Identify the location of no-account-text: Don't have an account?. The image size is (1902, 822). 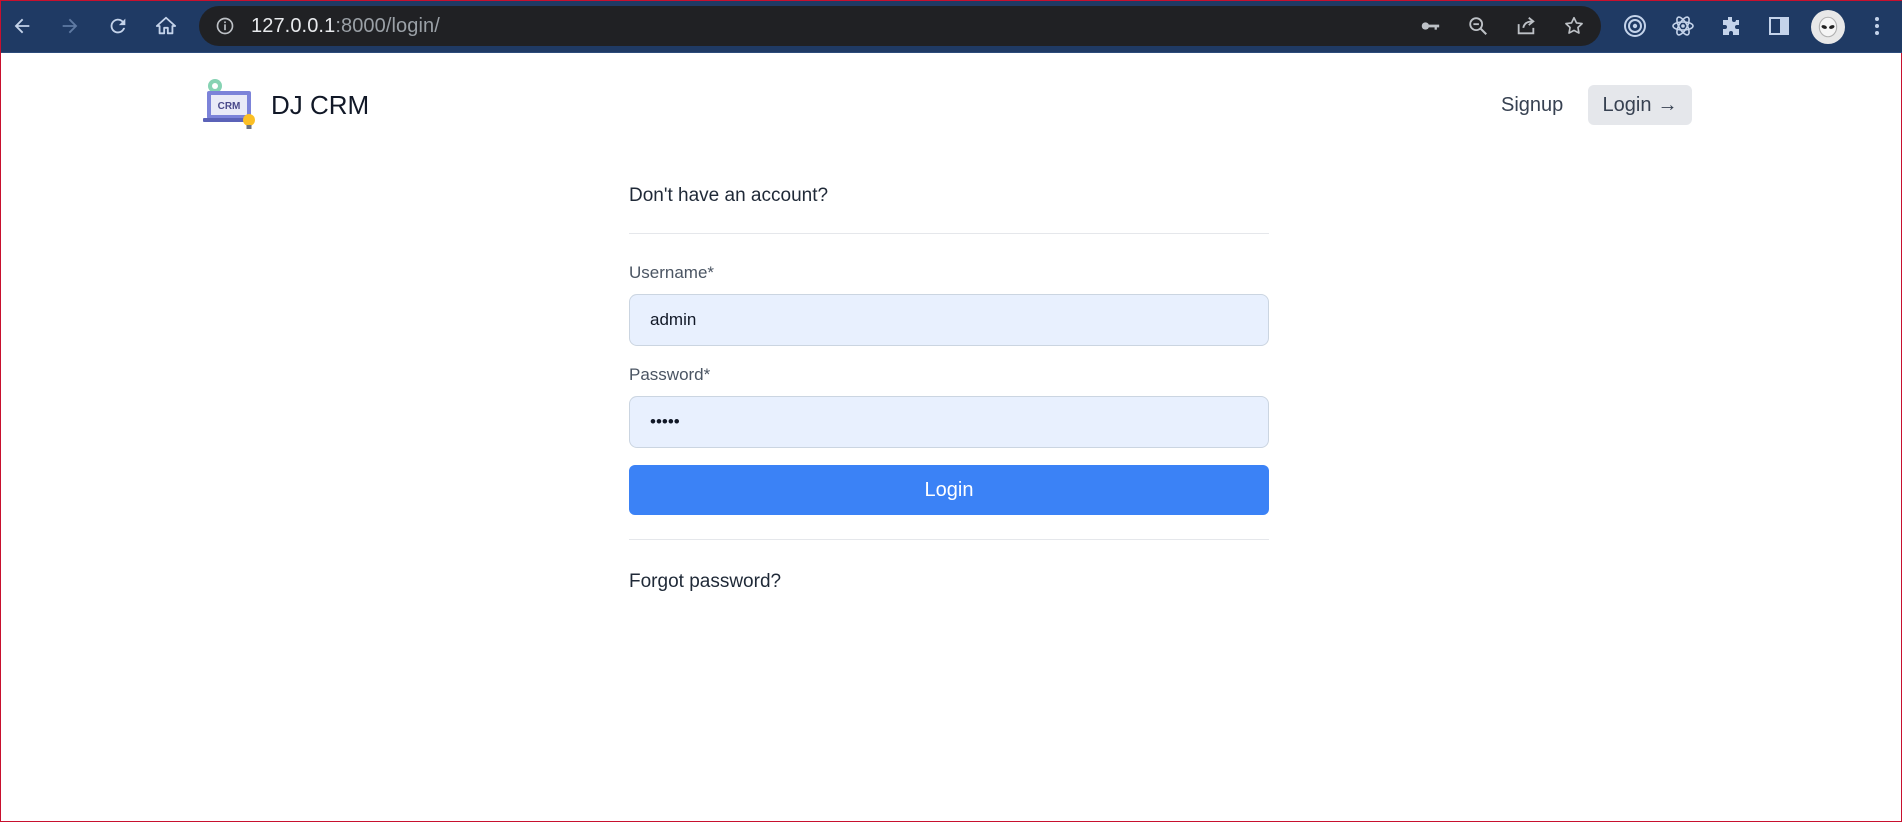
(728, 196).